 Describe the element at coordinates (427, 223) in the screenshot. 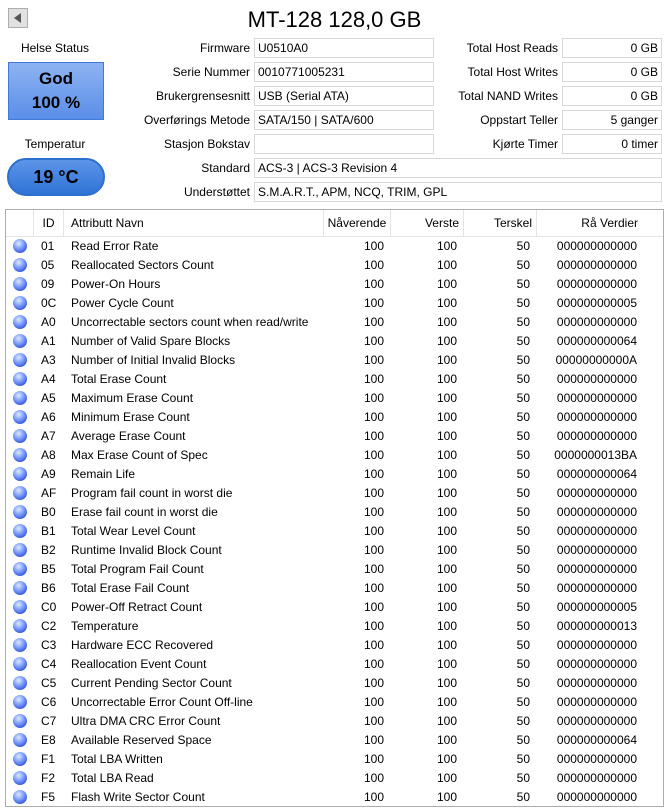

I see `header-worst: Verste` at that location.